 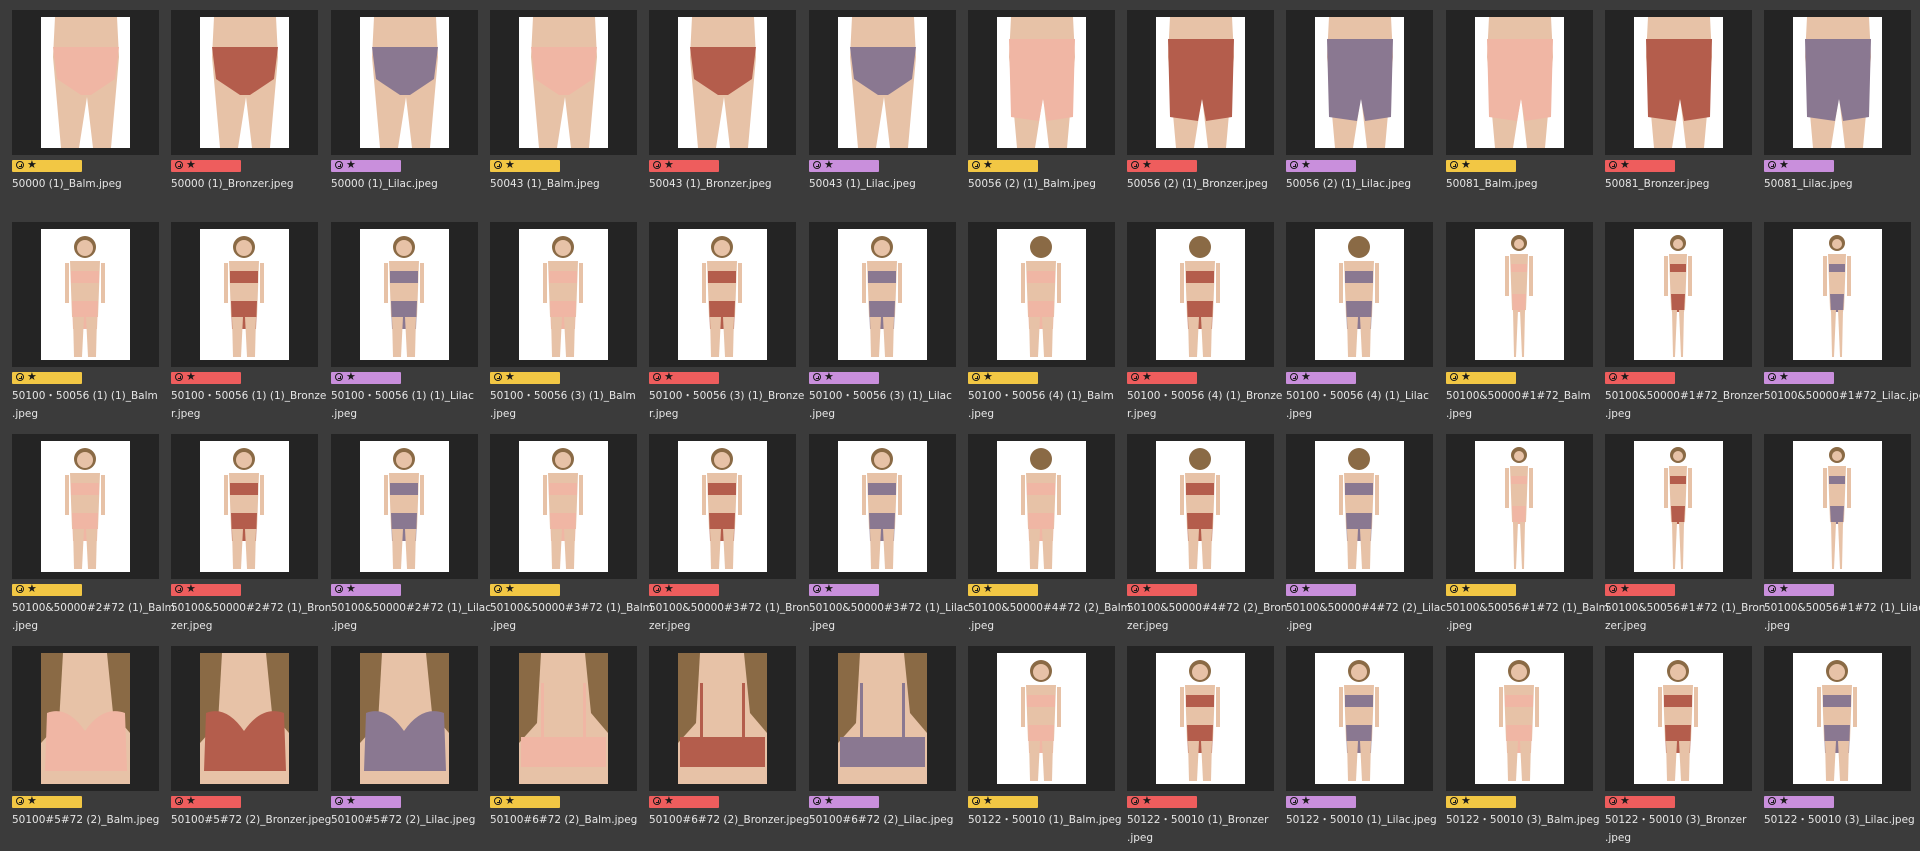 I want to click on thumbnail-item: ★ 50100・50056 (4) (1)_Lilac .jpeg, so click(x=1359, y=324).